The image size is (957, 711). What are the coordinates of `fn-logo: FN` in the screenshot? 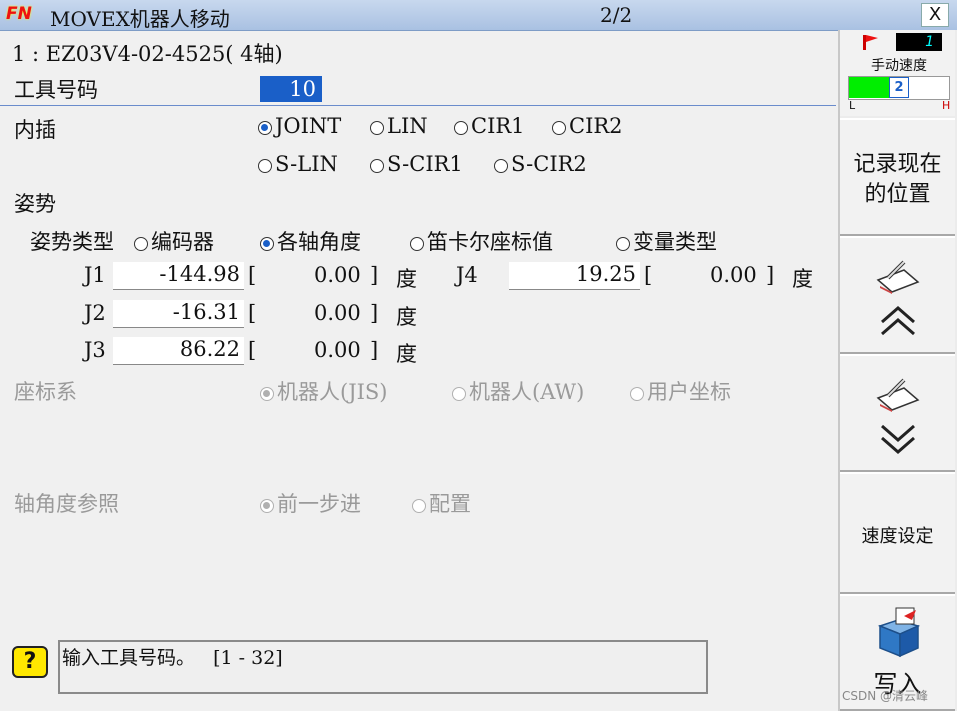 It's located at (19, 14).